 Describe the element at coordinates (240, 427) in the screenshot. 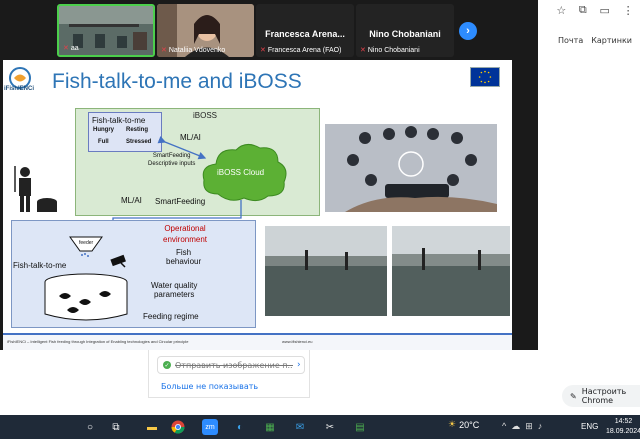

I see `edge-icon: ◐` at that location.